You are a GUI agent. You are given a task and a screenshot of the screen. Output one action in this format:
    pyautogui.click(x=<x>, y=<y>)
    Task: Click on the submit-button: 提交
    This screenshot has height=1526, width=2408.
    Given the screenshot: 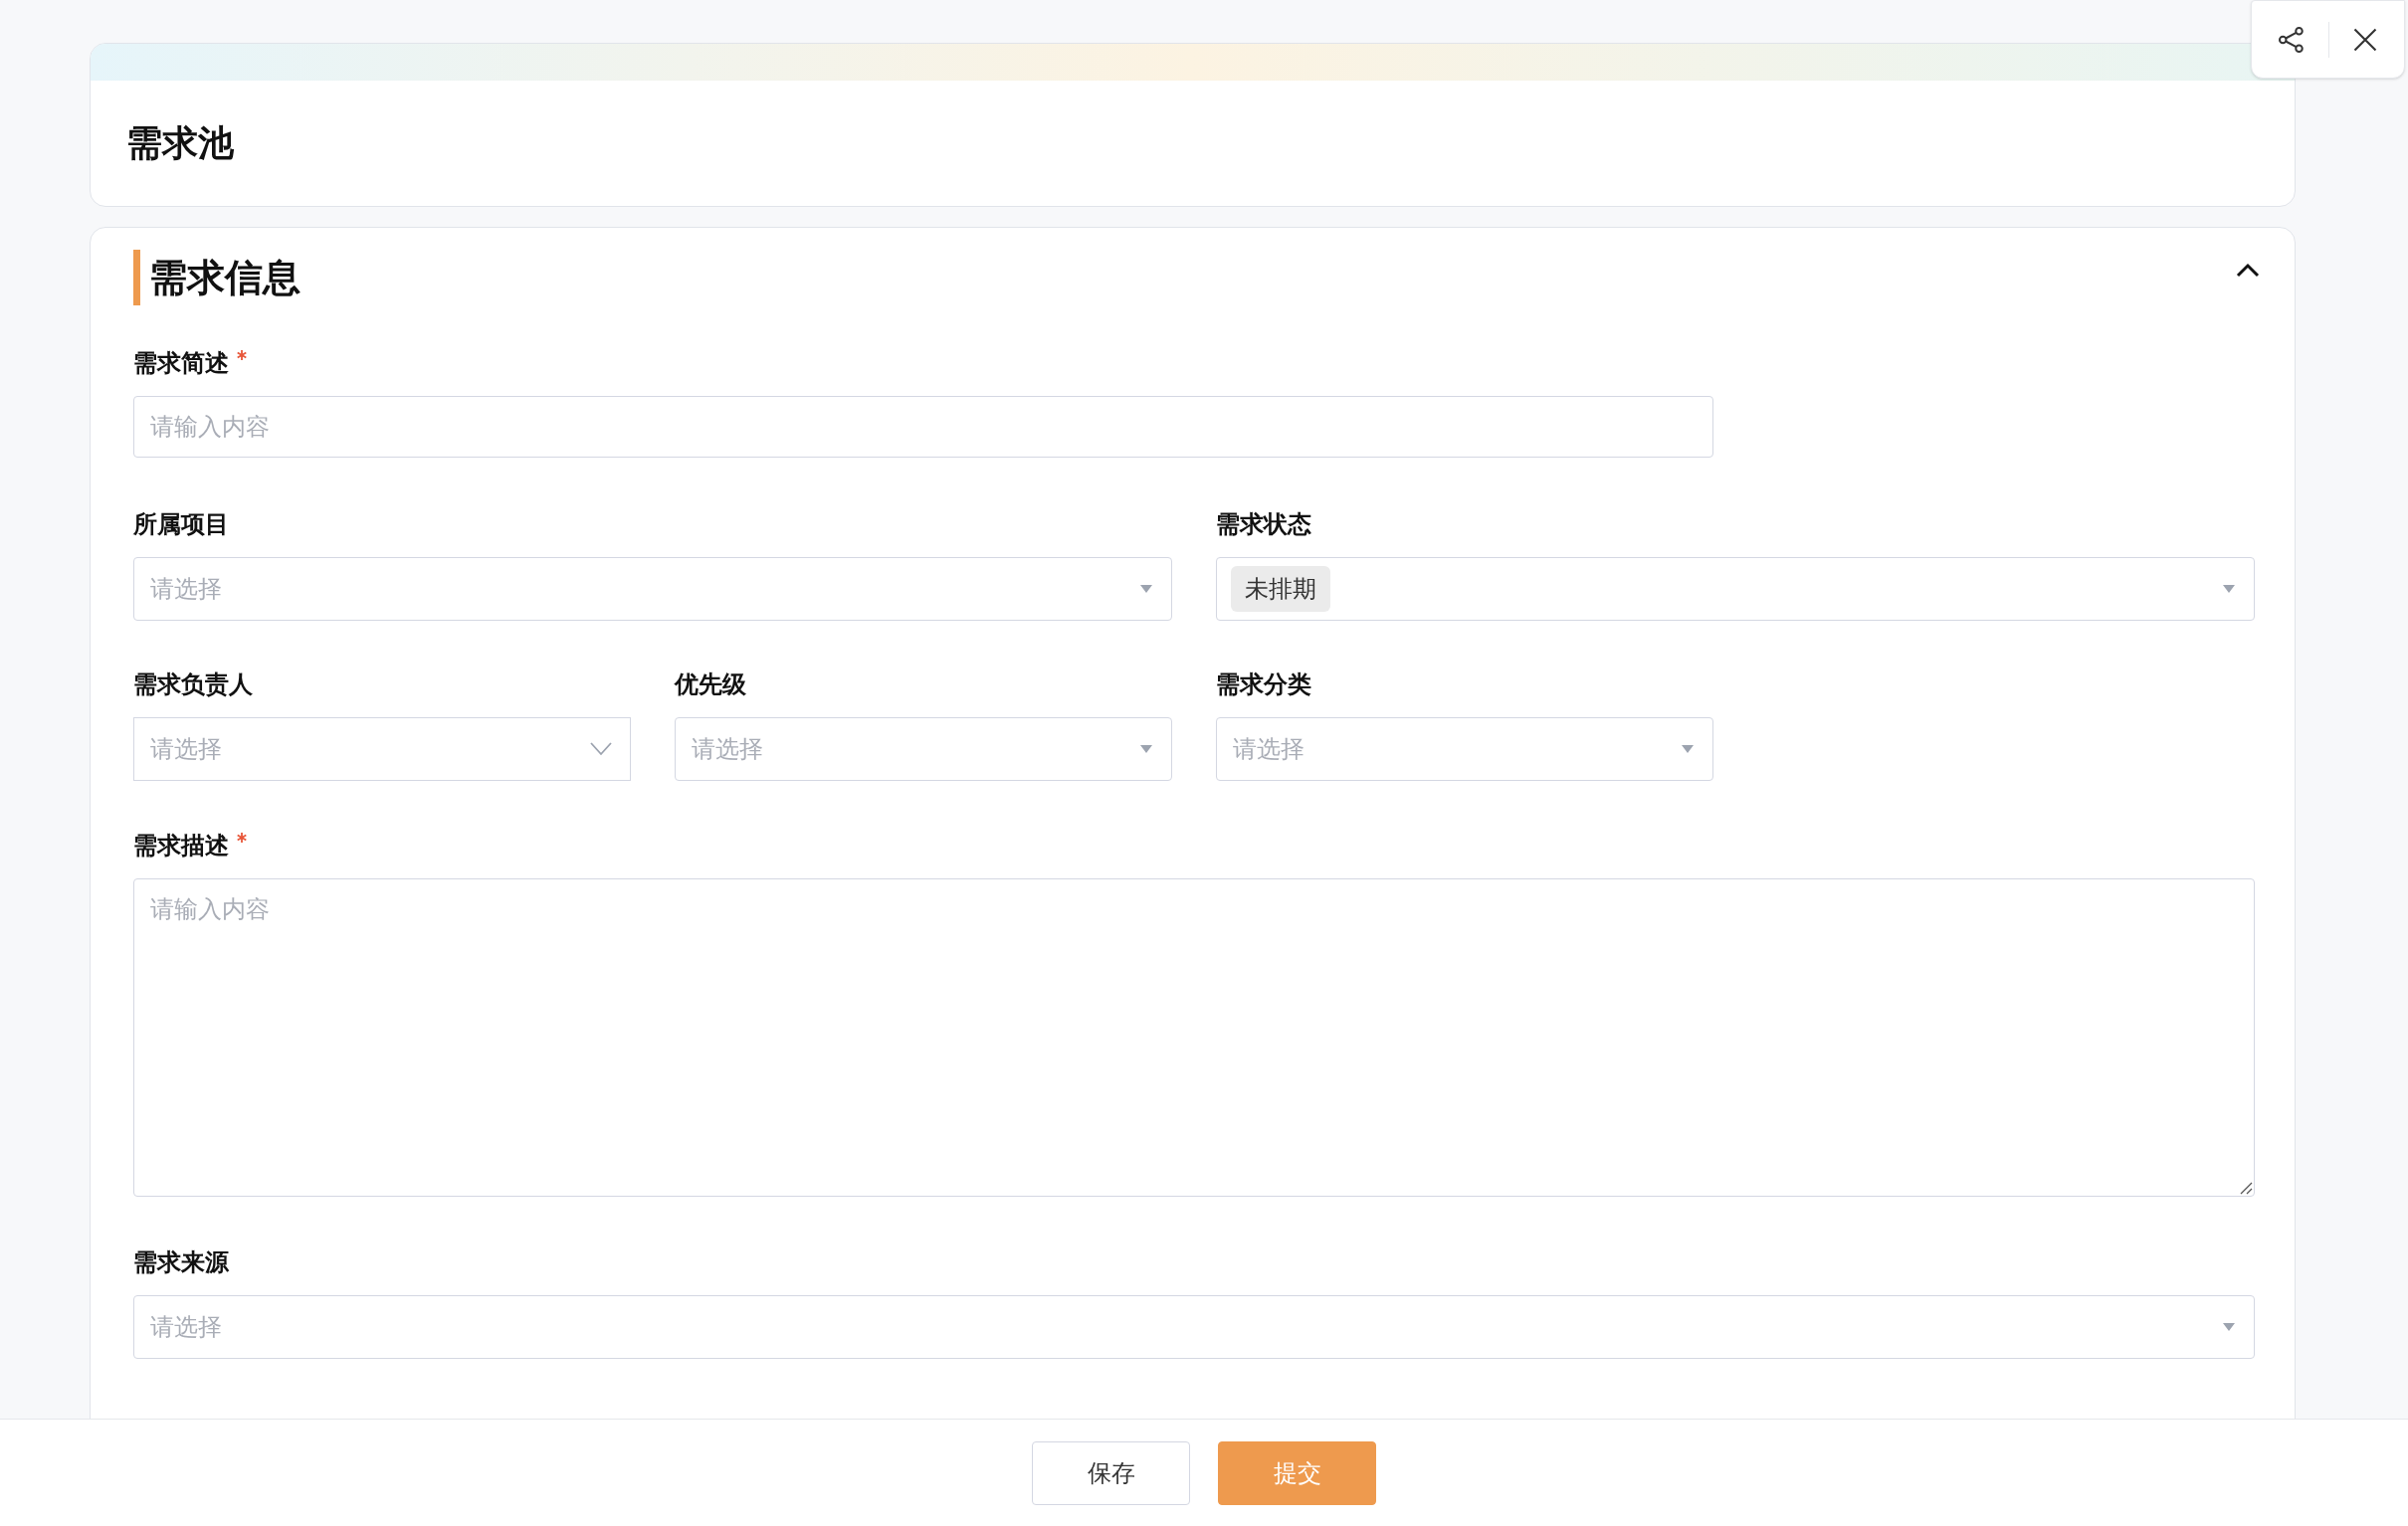 What is the action you would take?
    pyautogui.click(x=1297, y=1473)
    